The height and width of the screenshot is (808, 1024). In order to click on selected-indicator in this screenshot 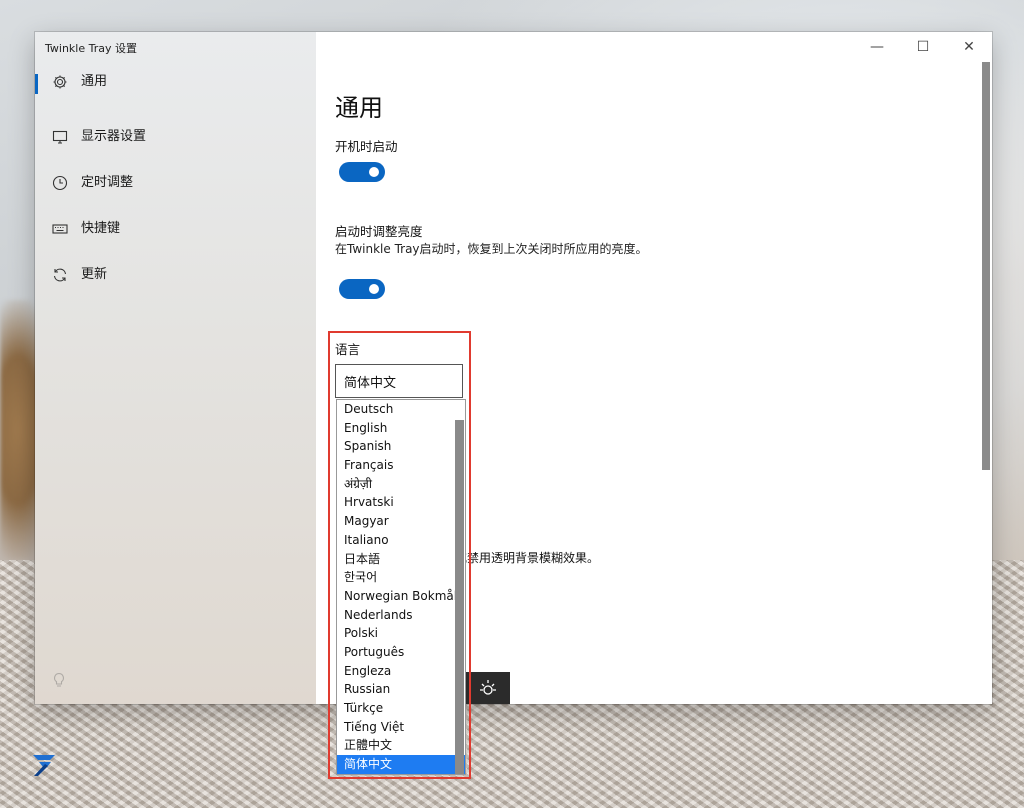, I will do `click(36, 84)`.